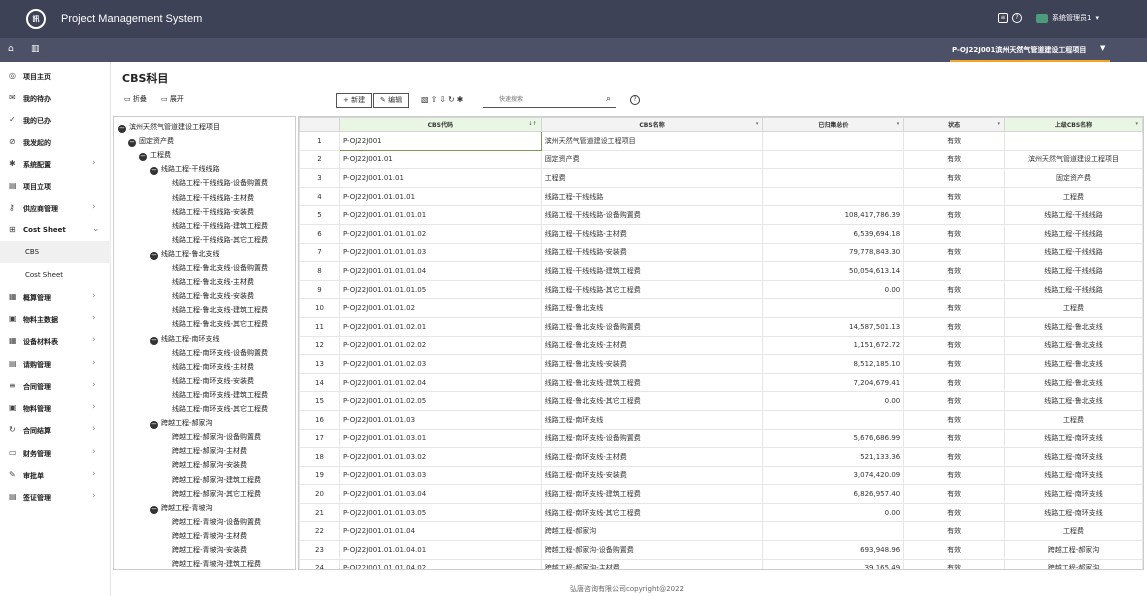  What do you see at coordinates (721, 531) in the screenshot?
I see `table-row: 22 P-OJ22J001.01.01.04 跨越工程-郝家沟 有效 工程费` at bounding box center [721, 531].